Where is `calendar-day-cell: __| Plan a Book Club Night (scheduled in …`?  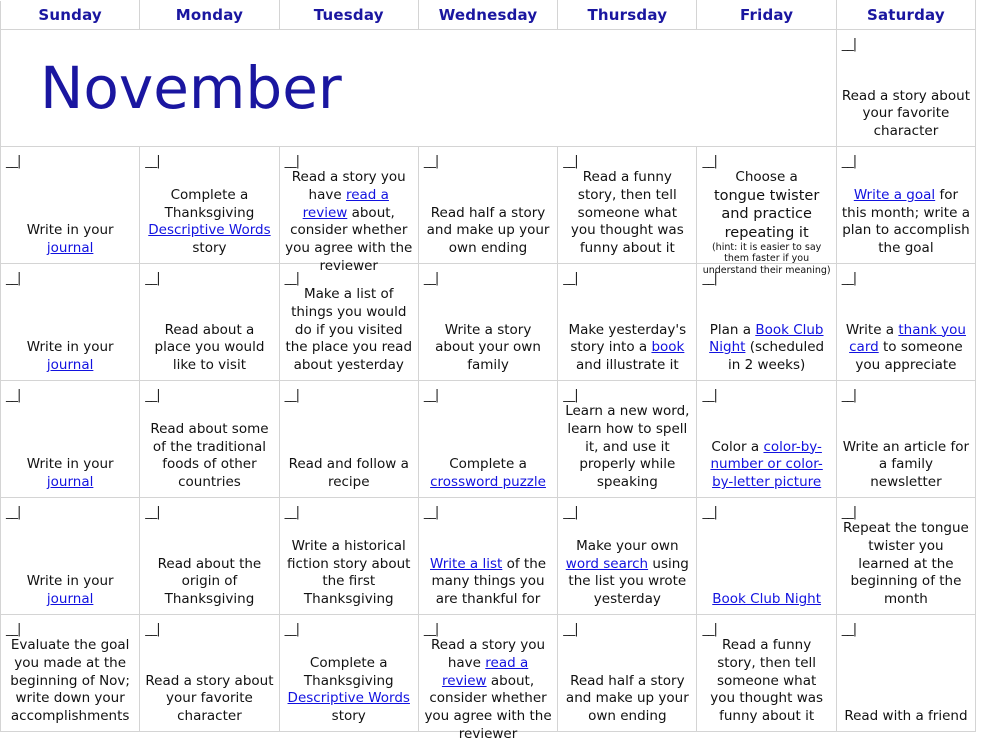
calendar-day-cell: __| Plan a Book Club Night (scheduled in … is located at coordinates (766, 322).